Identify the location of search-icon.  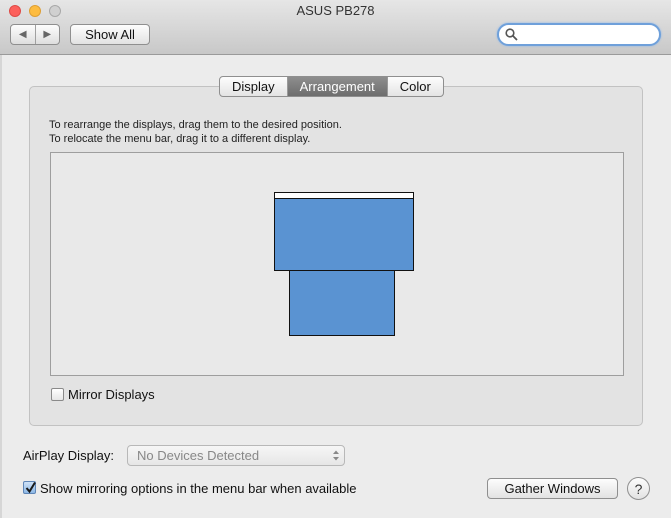
(511, 34).